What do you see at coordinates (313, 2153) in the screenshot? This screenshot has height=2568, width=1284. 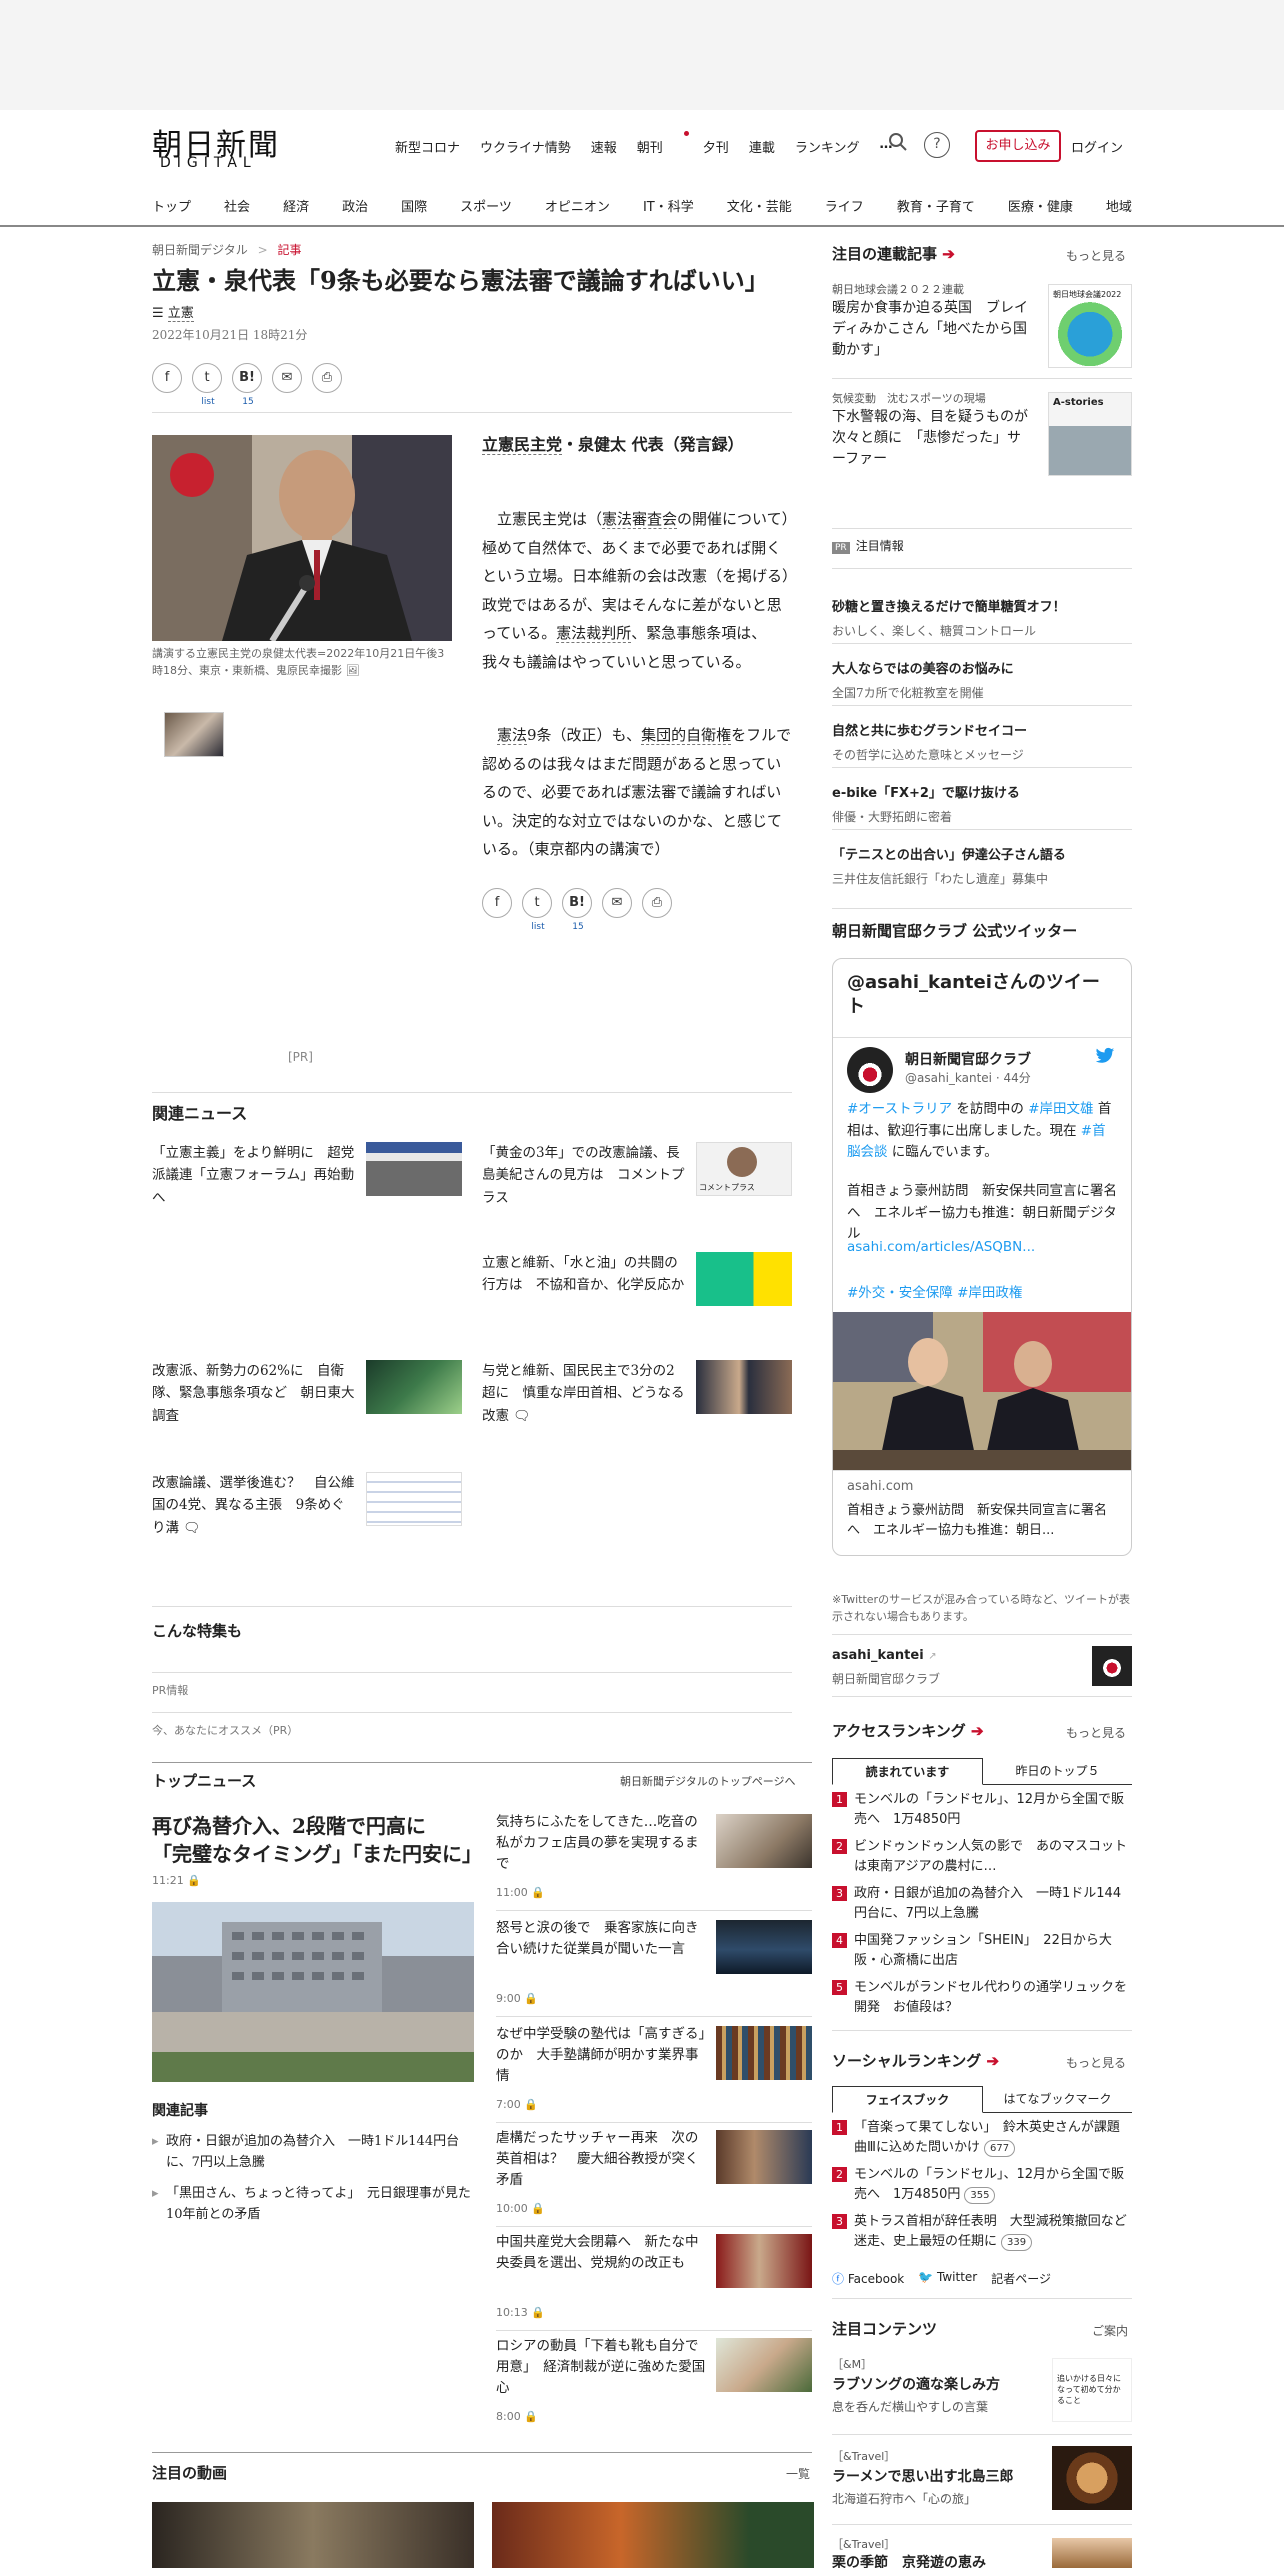 I see `related-article-1: ▸ 政府・日銀が追加の為替介入 一時1ドル144円台に、7円以上急騰` at bounding box center [313, 2153].